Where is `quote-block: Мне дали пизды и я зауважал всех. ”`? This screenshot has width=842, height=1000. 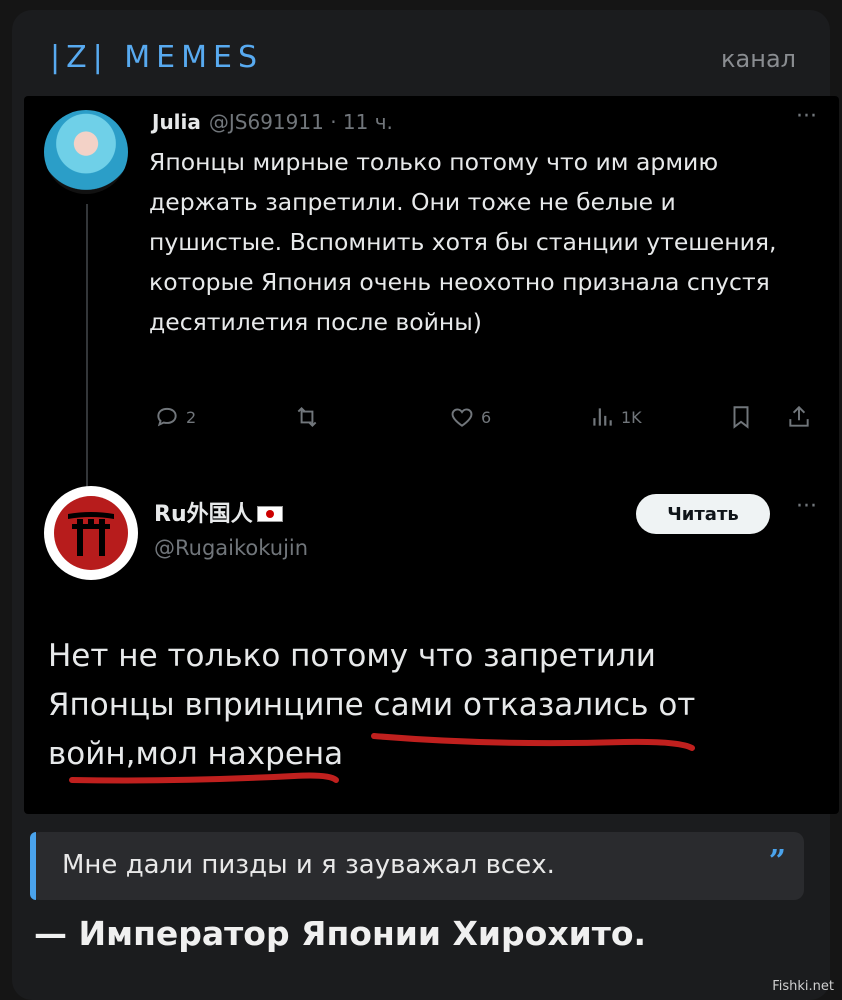 quote-block: Мне дали пизды и я зауважал всех. ” is located at coordinates (417, 866).